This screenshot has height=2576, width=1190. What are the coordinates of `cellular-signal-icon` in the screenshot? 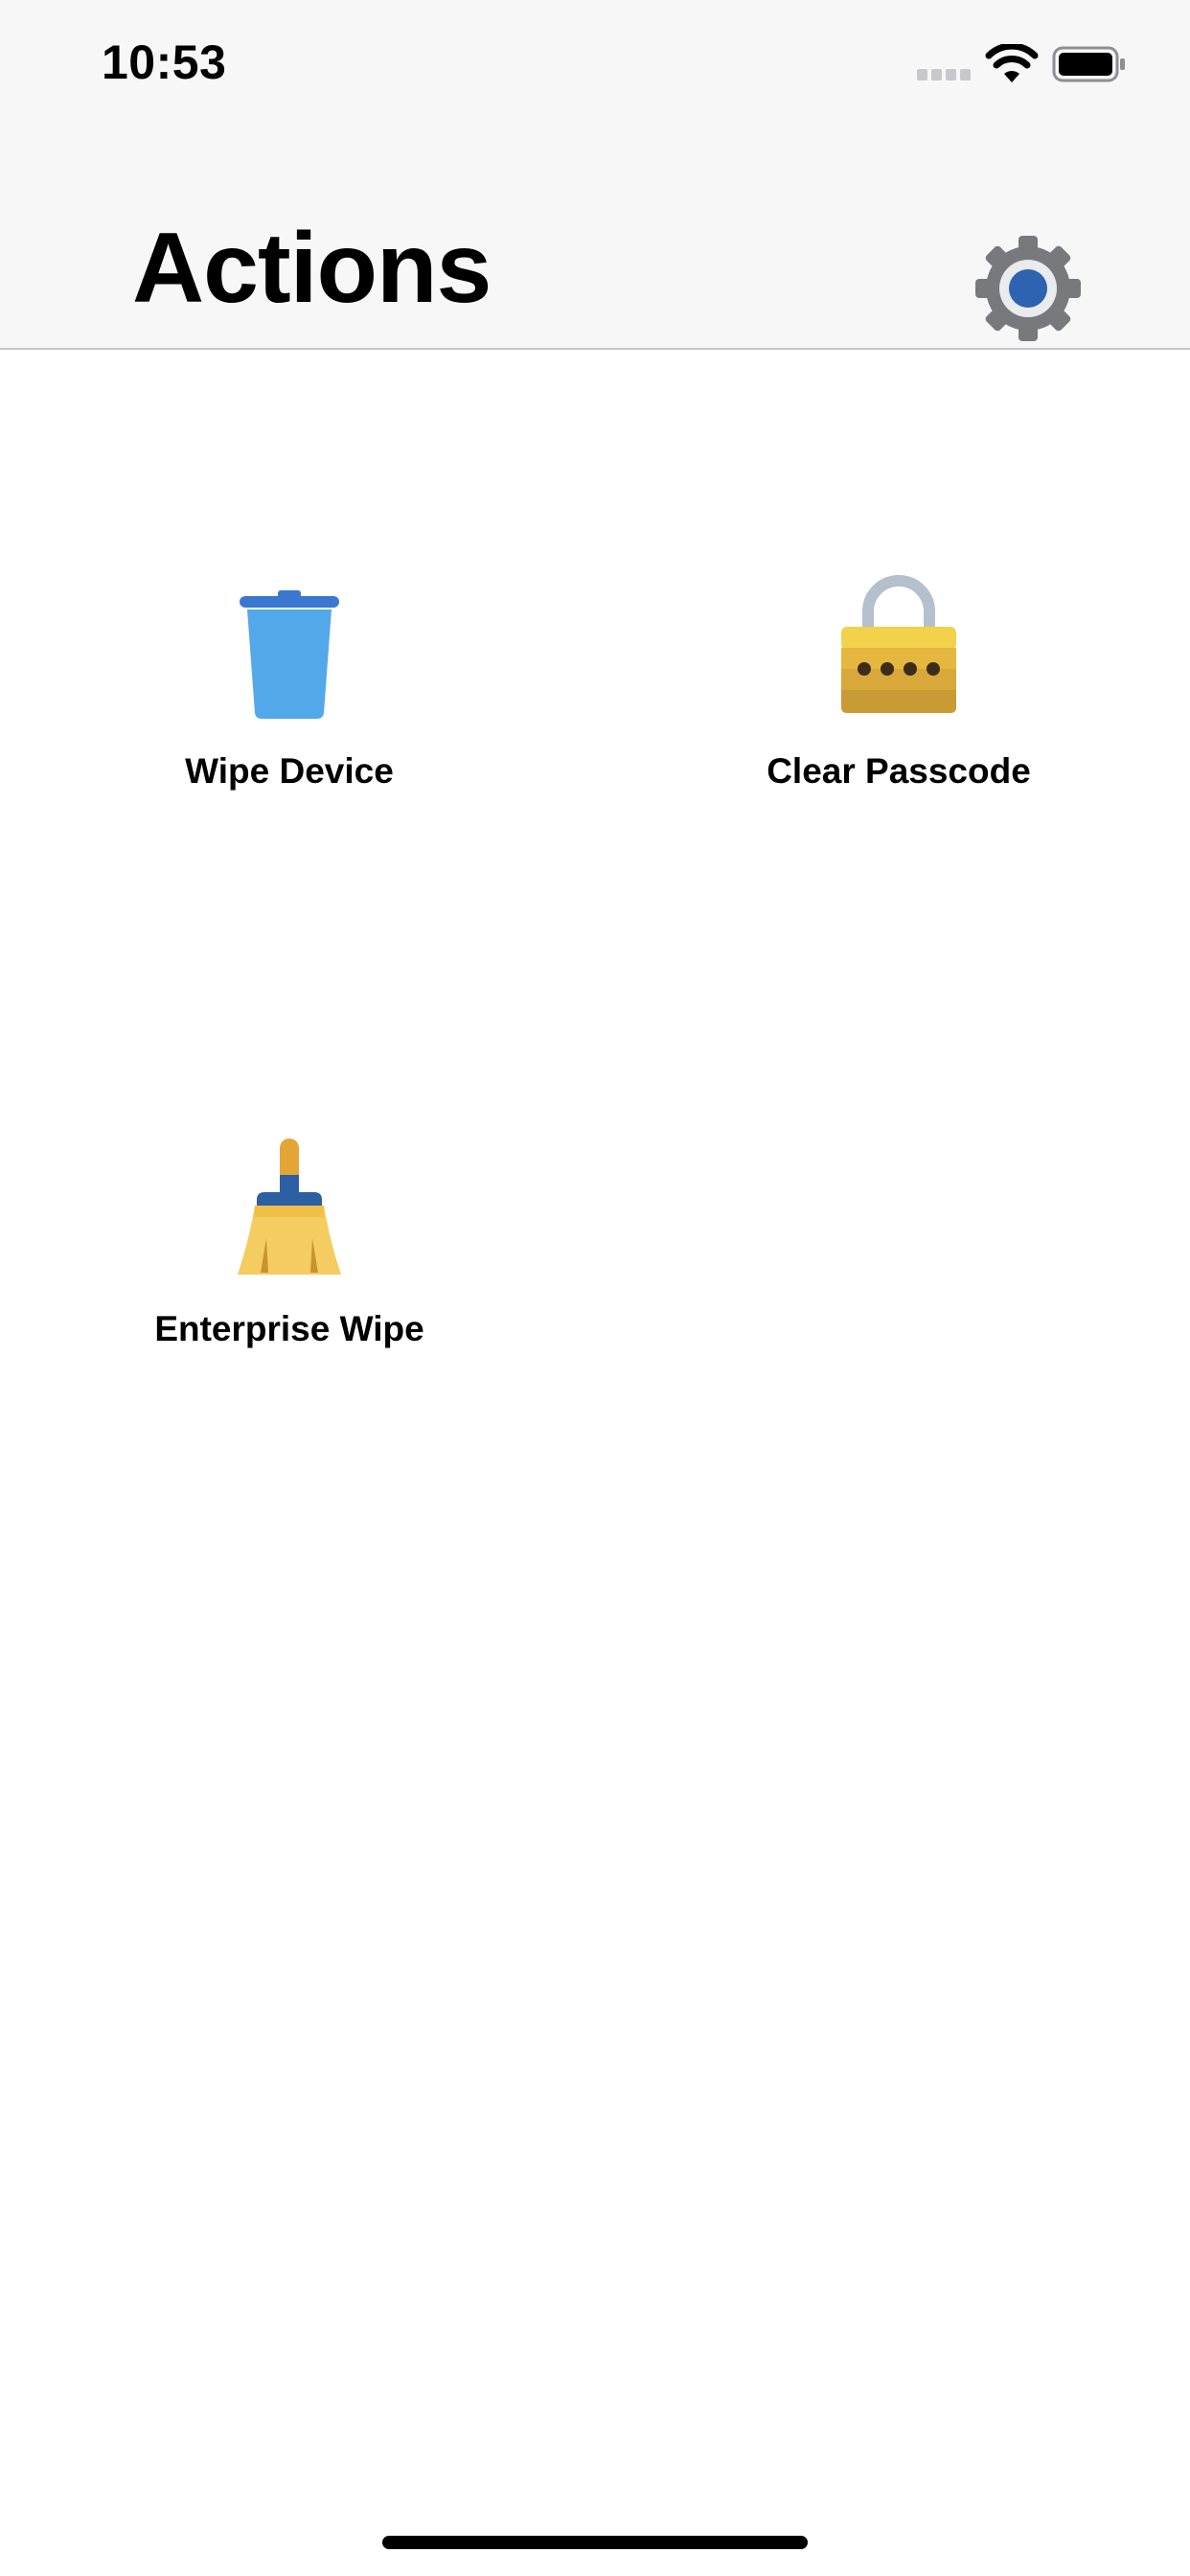 It's located at (944, 74).